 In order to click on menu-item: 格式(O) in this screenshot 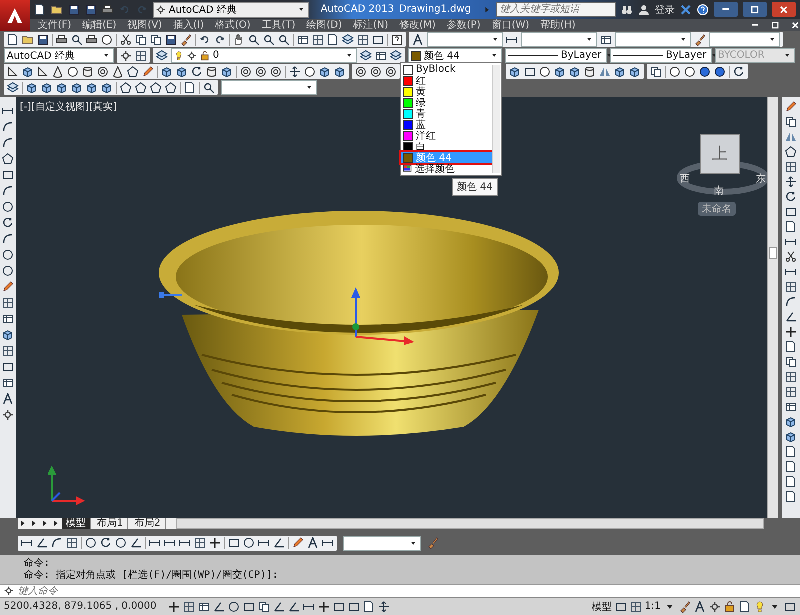, I will do `click(233, 25)`.